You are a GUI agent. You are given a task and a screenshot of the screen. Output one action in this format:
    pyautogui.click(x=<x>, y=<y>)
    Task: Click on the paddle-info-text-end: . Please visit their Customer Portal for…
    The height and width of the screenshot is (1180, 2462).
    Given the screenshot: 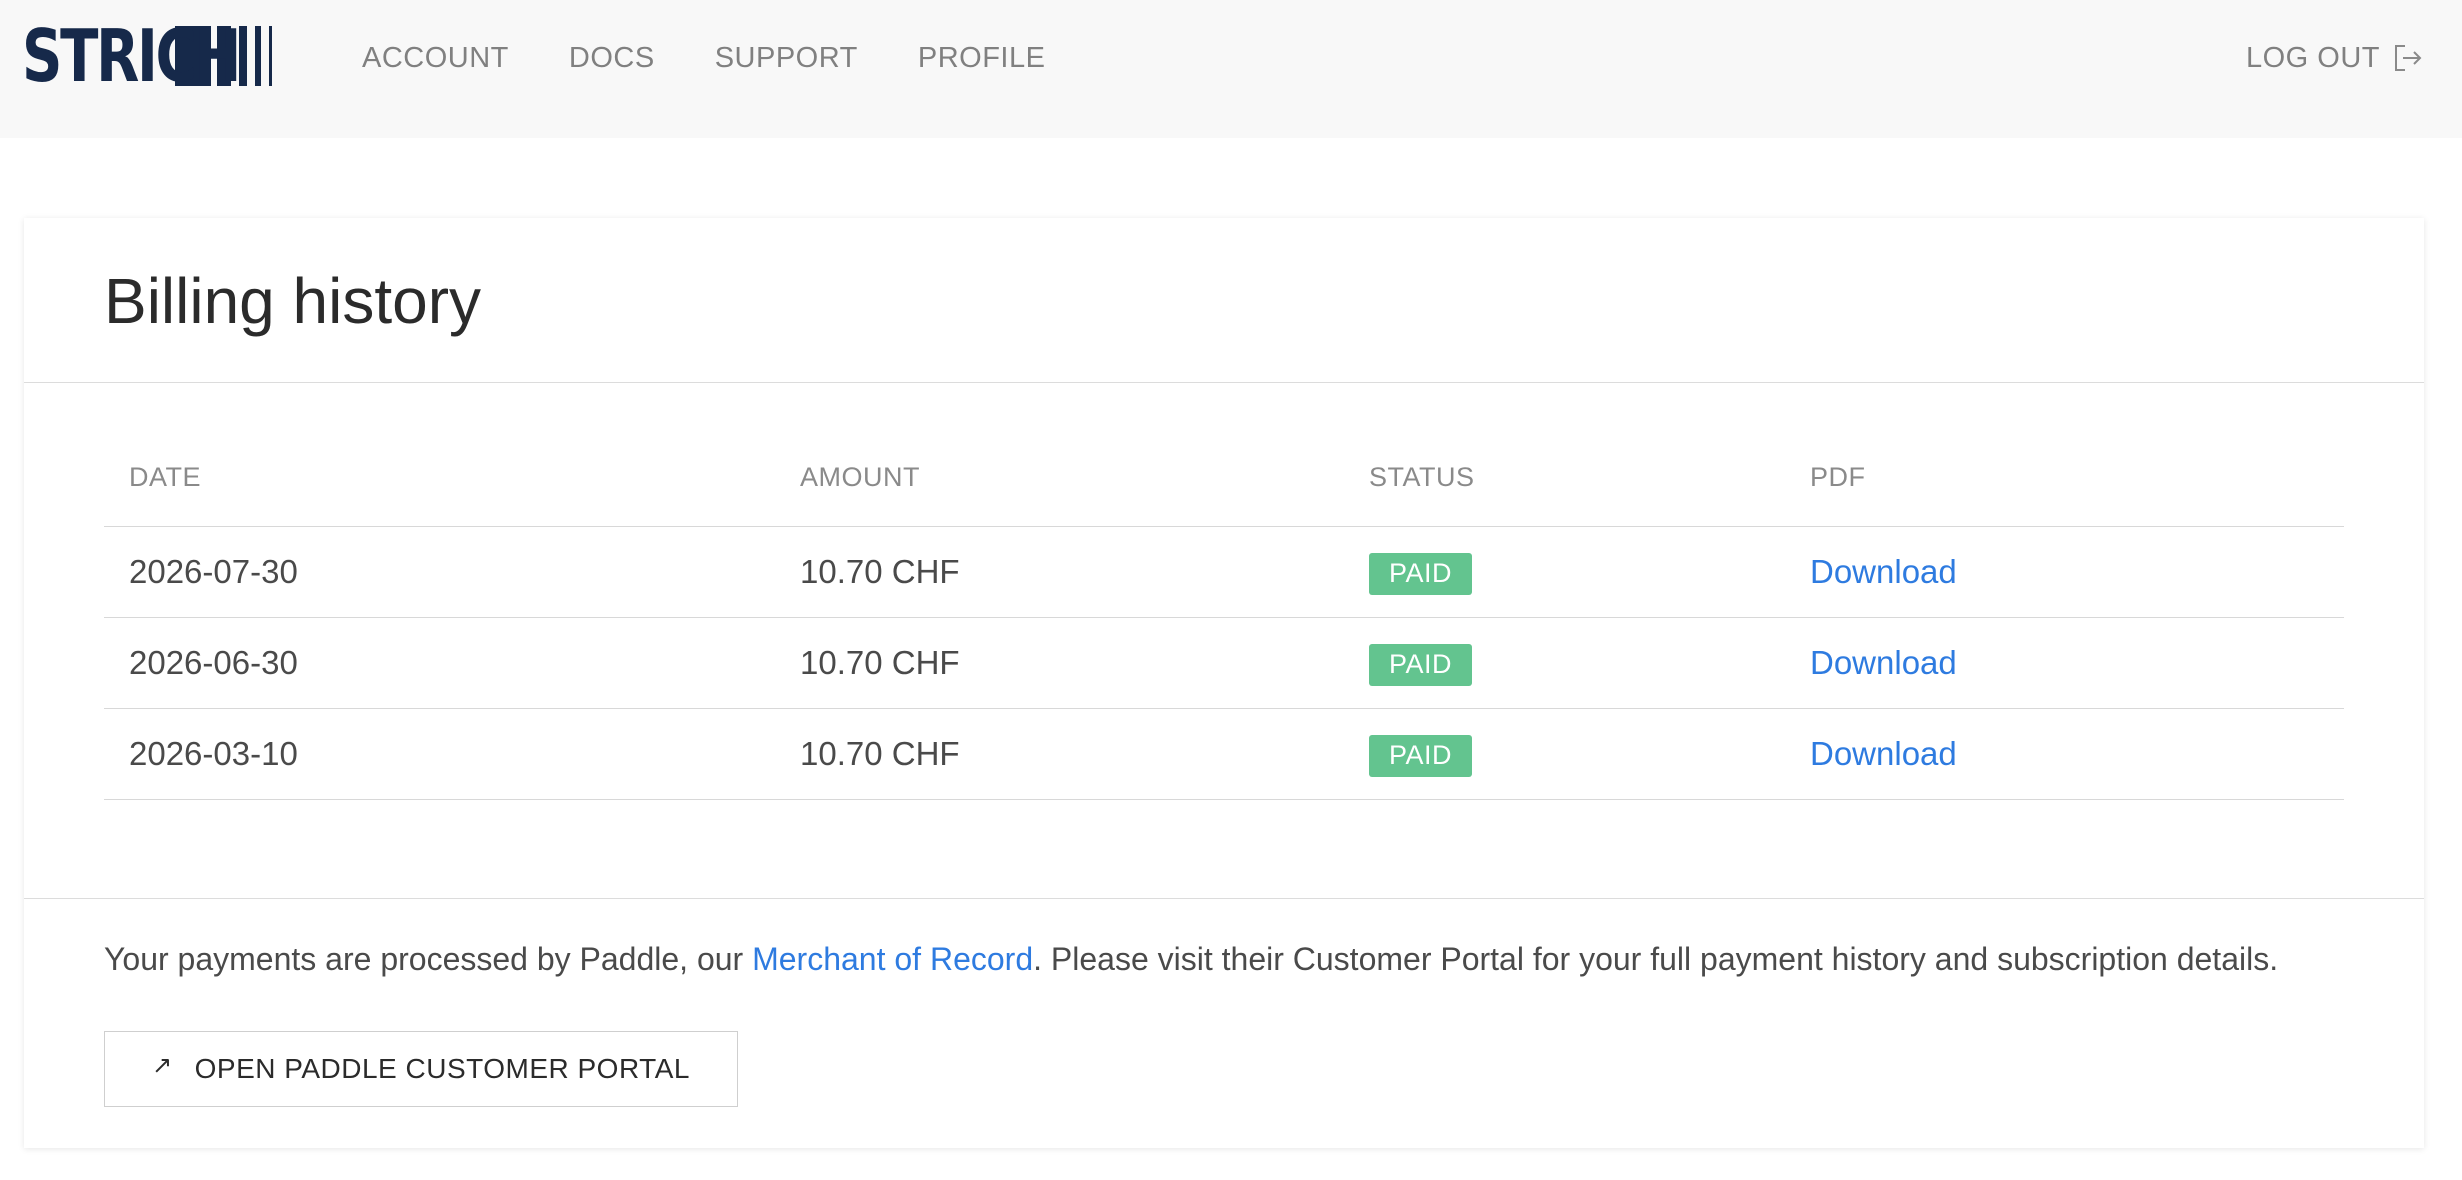 What is the action you would take?
    pyautogui.click(x=1656, y=959)
    